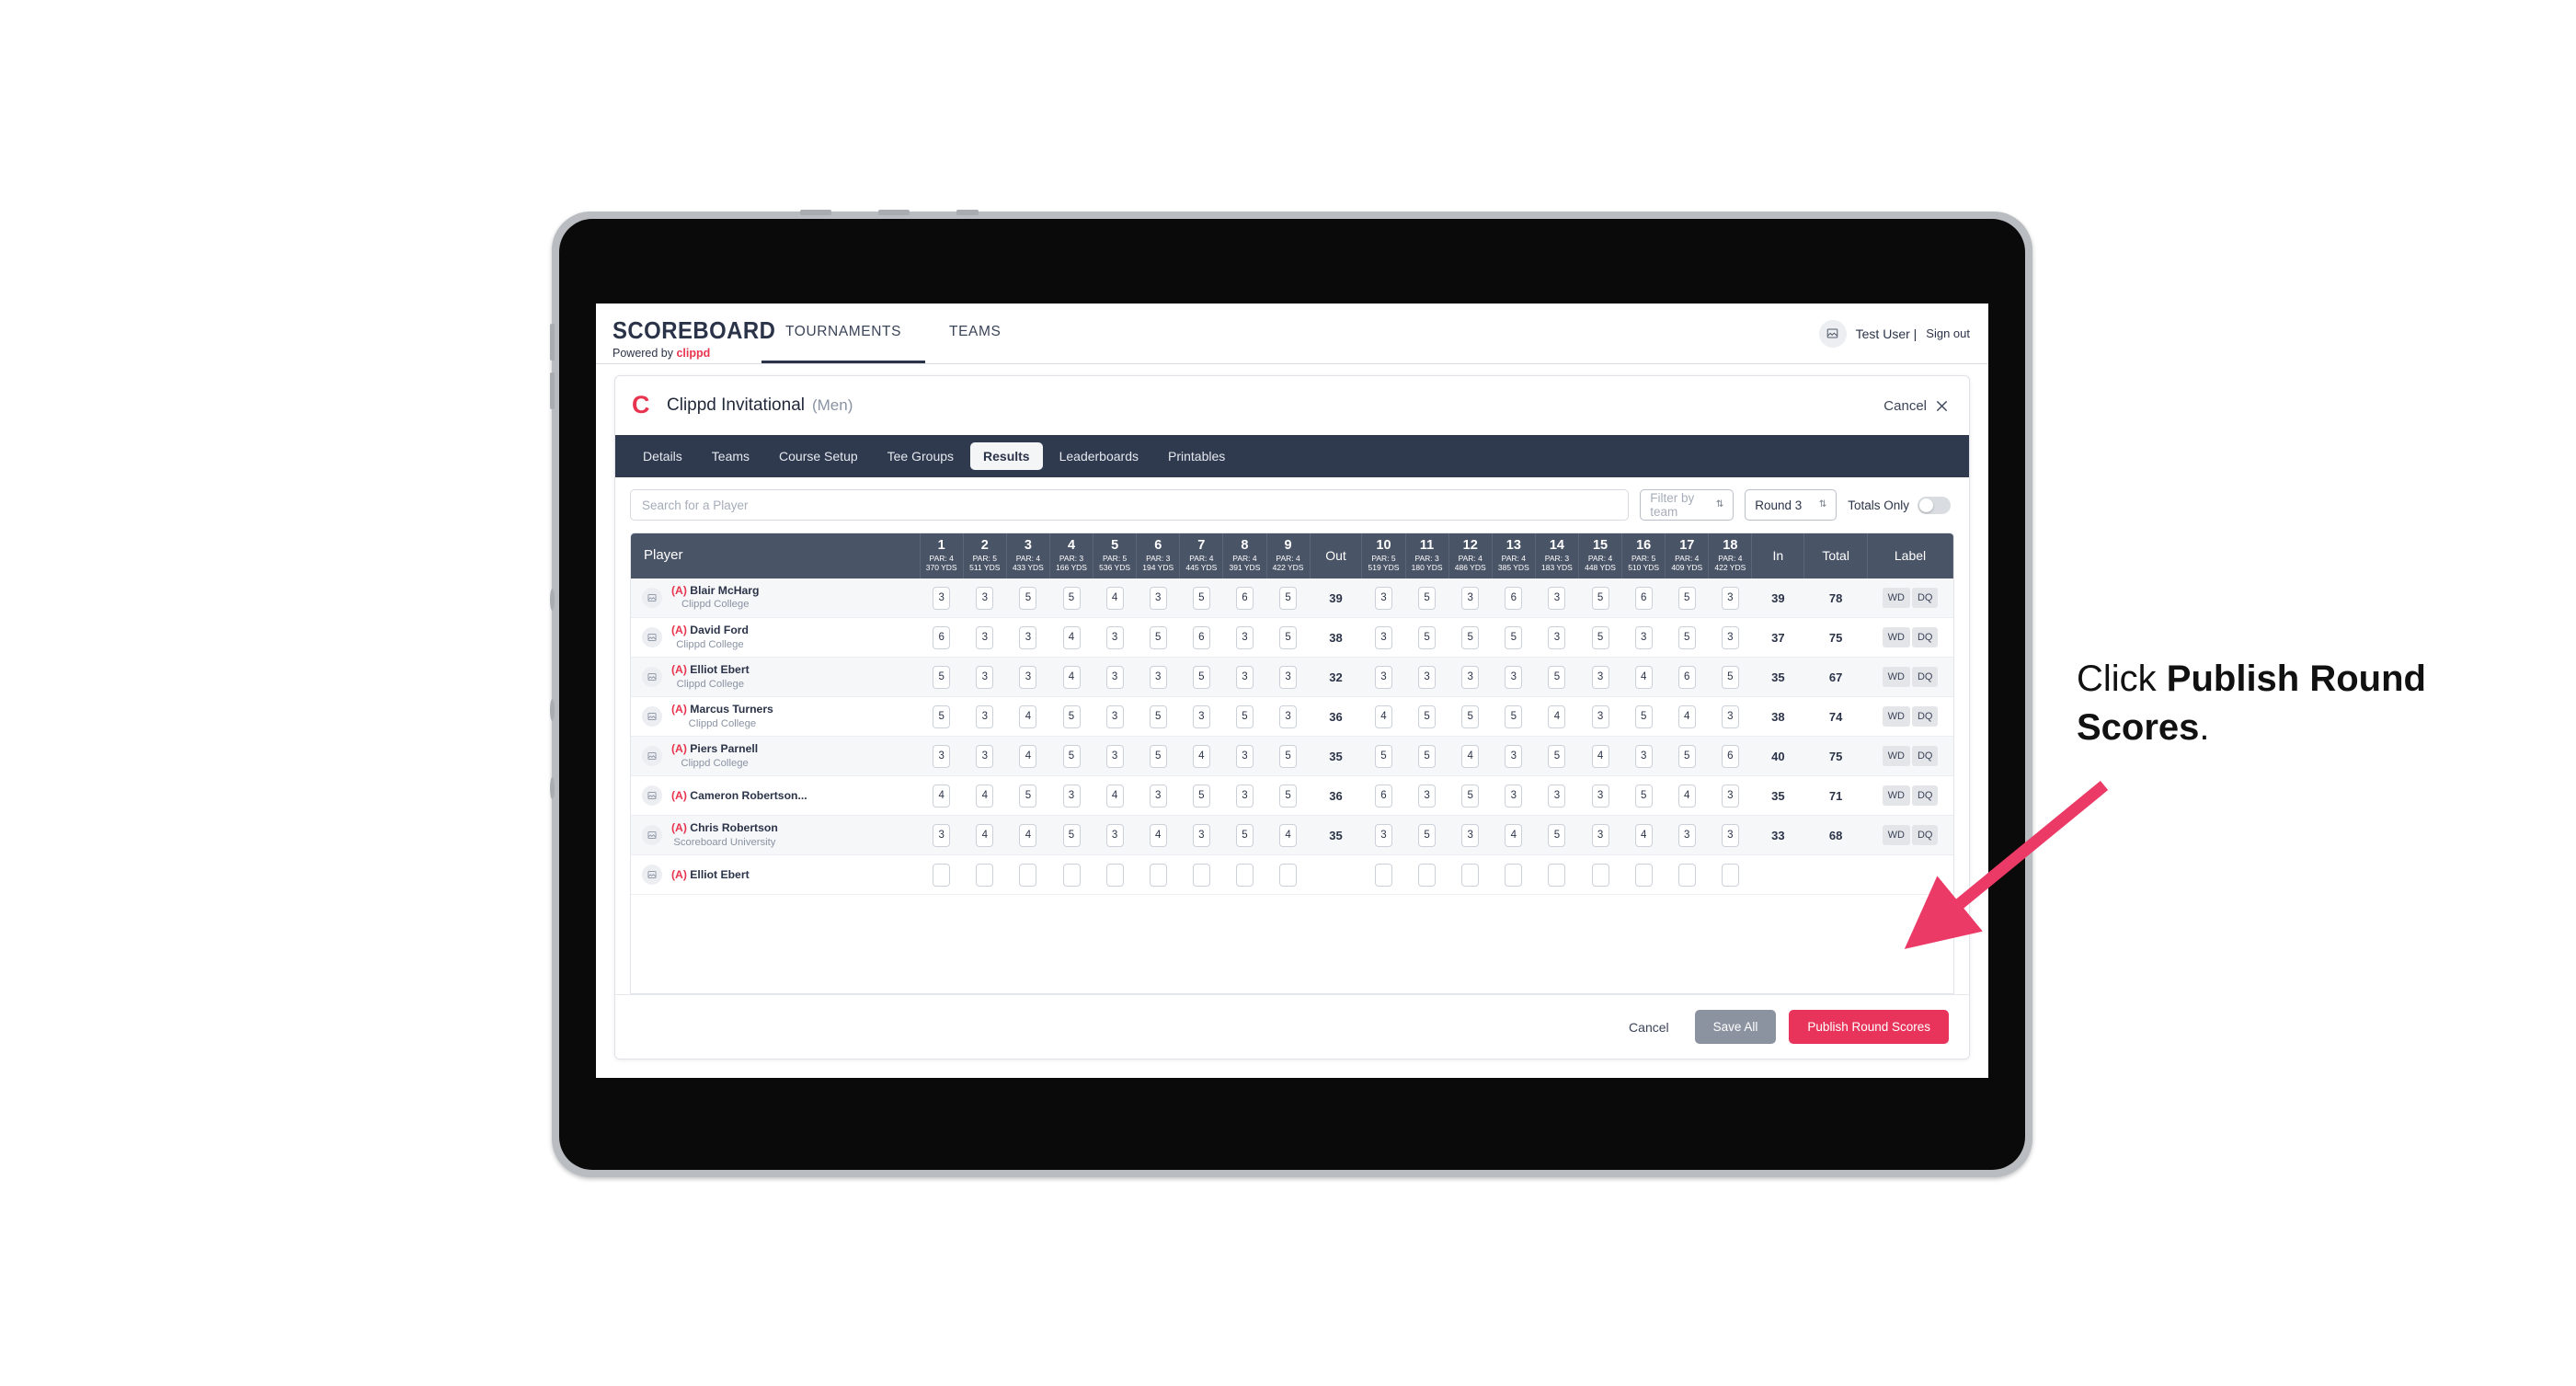 This screenshot has height=1386, width=2576. I want to click on score-cell-back-15: 4, so click(1600, 756).